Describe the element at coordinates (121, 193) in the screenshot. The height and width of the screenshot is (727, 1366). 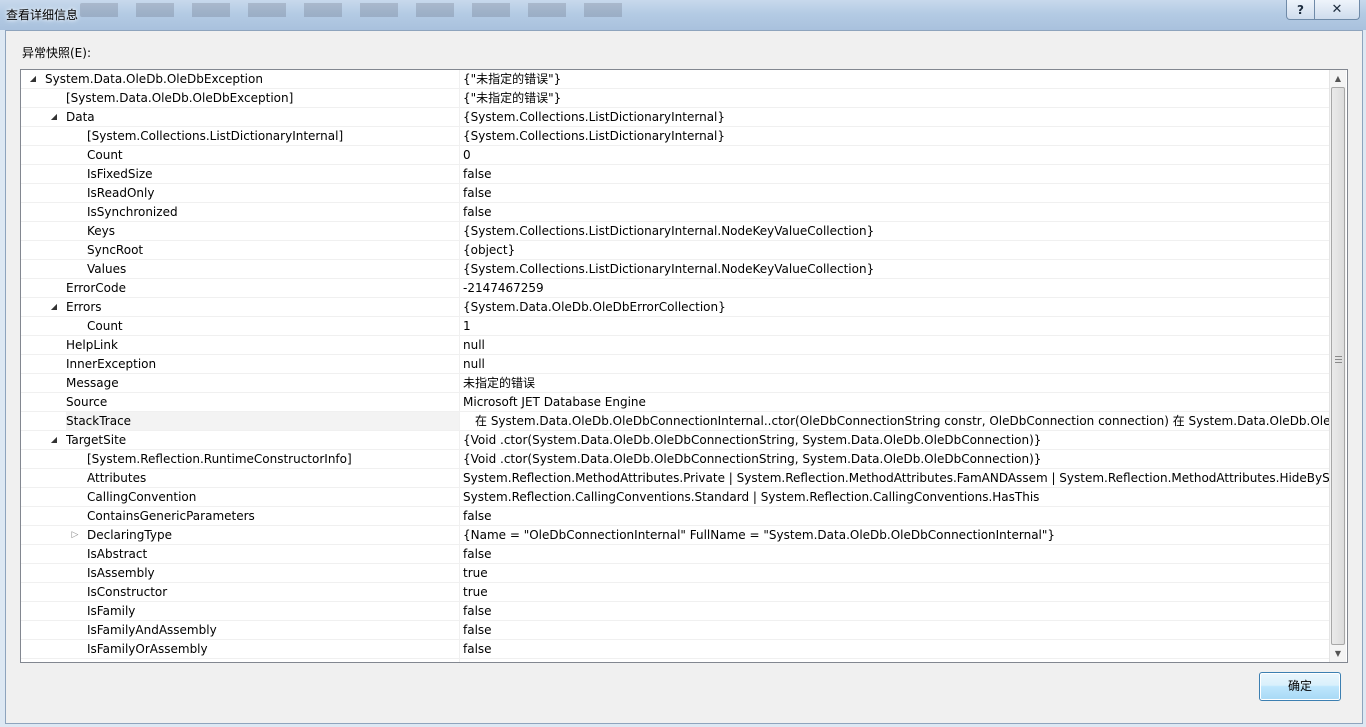
I see `property-name: IsReadOnly` at that location.